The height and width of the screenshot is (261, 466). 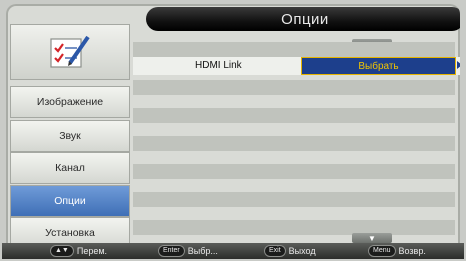 I want to click on hint-label: Выход, so click(x=302, y=251).